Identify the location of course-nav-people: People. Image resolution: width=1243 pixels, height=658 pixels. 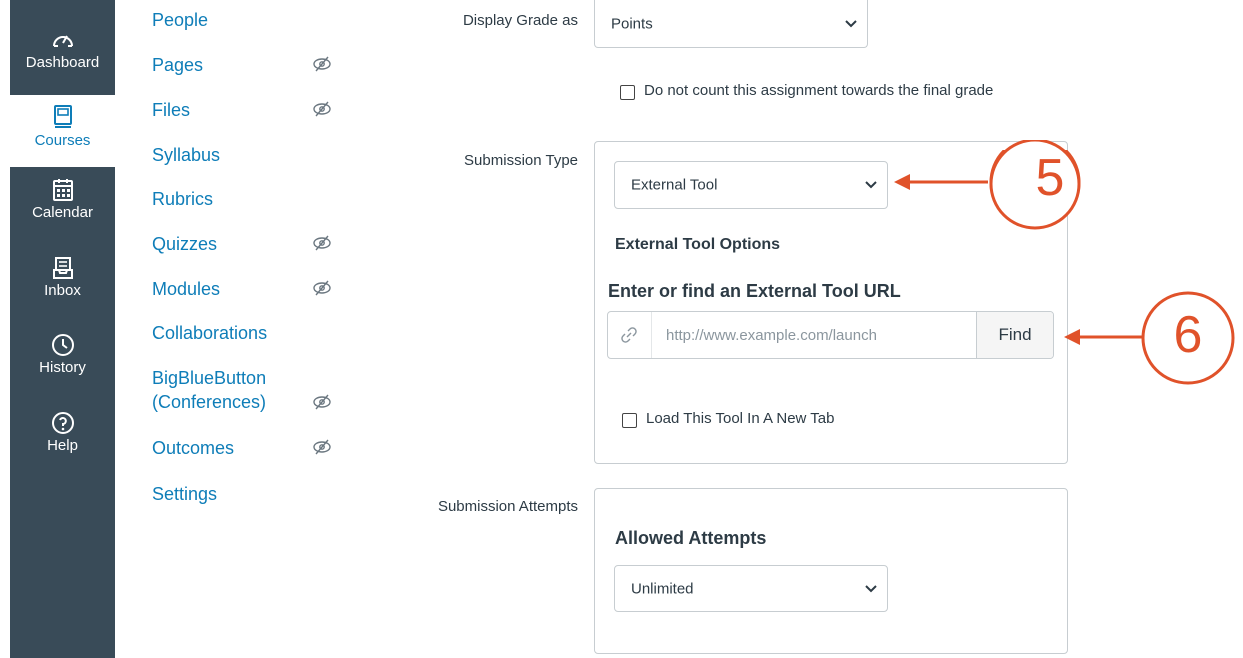
(180, 20).